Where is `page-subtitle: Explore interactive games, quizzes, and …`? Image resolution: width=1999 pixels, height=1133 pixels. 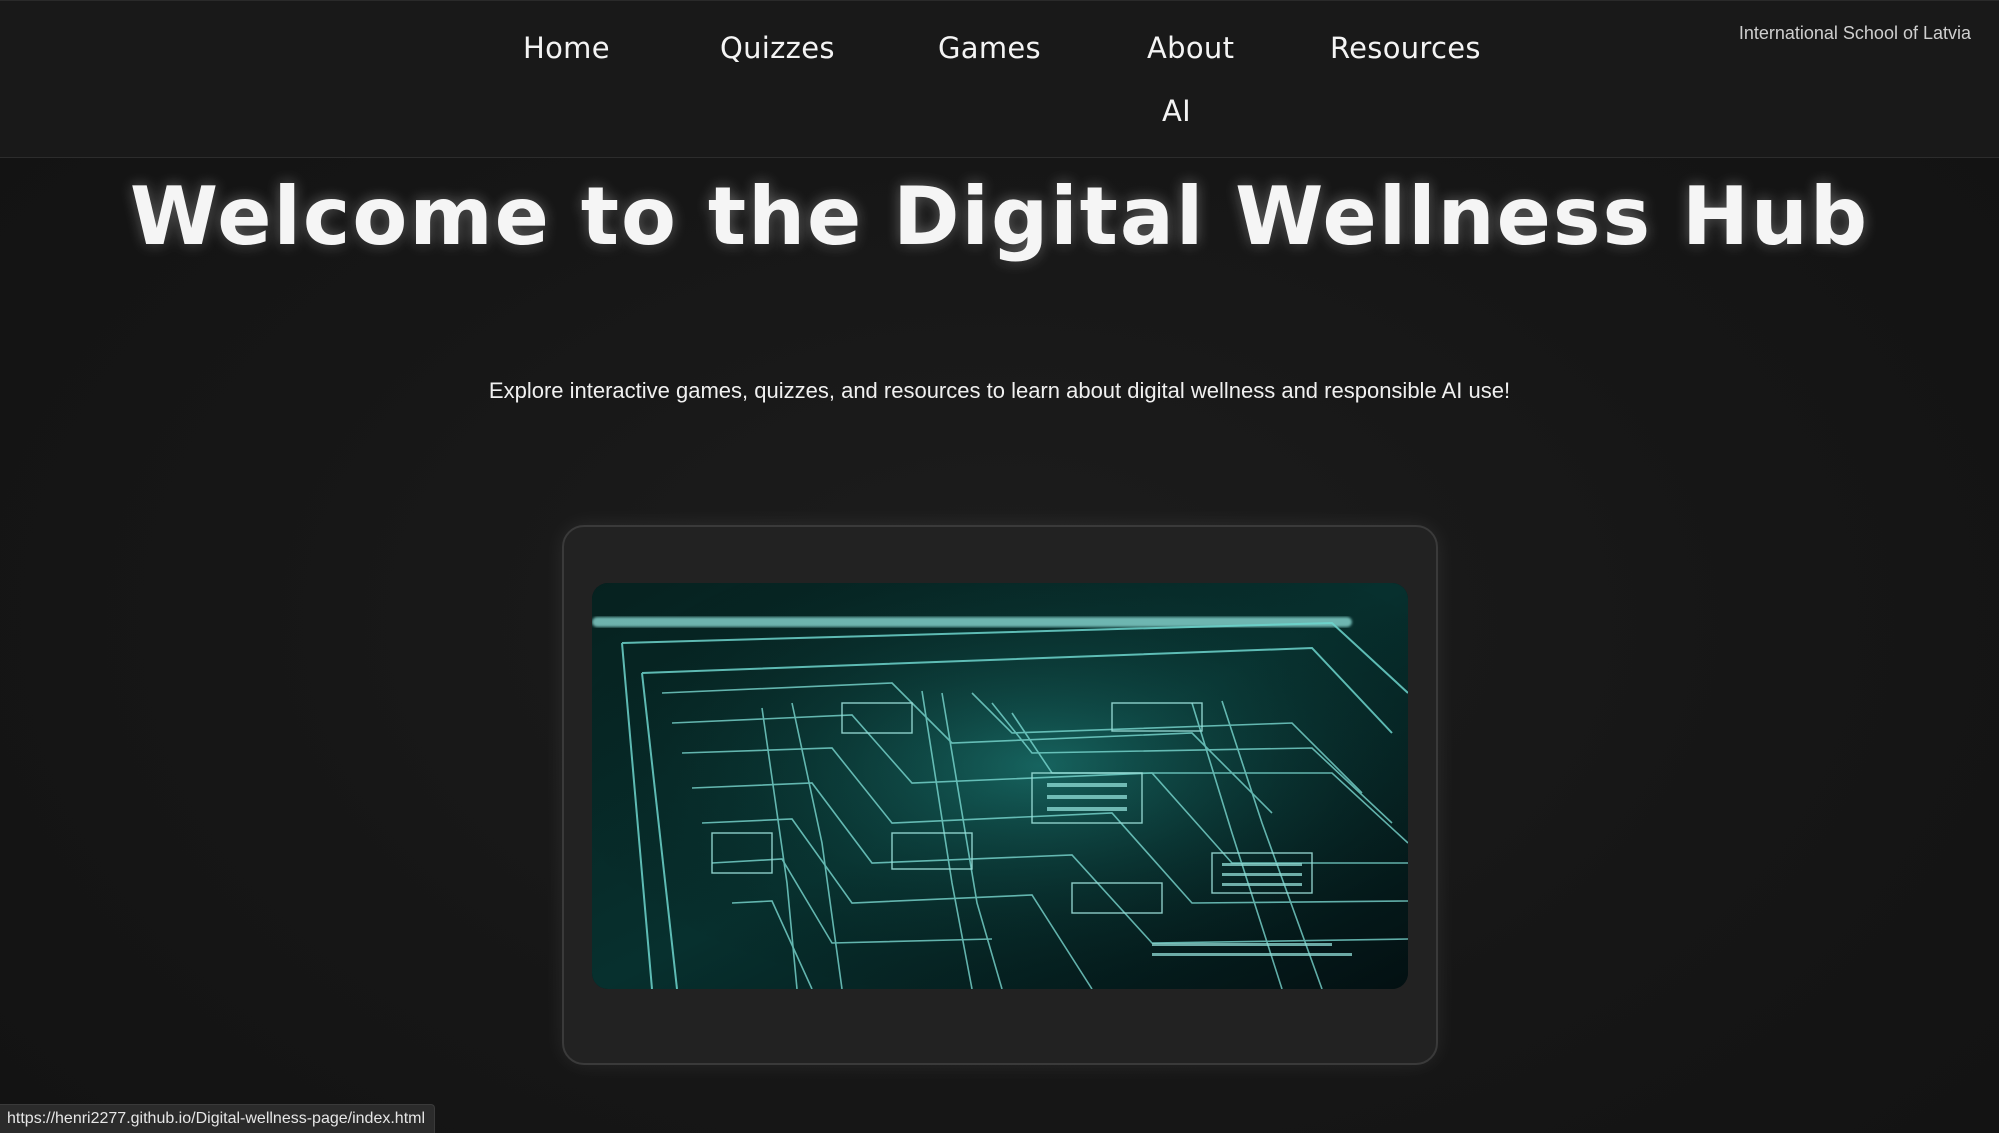 page-subtitle: Explore interactive games, quizzes, and … is located at coordinates (999, 390).